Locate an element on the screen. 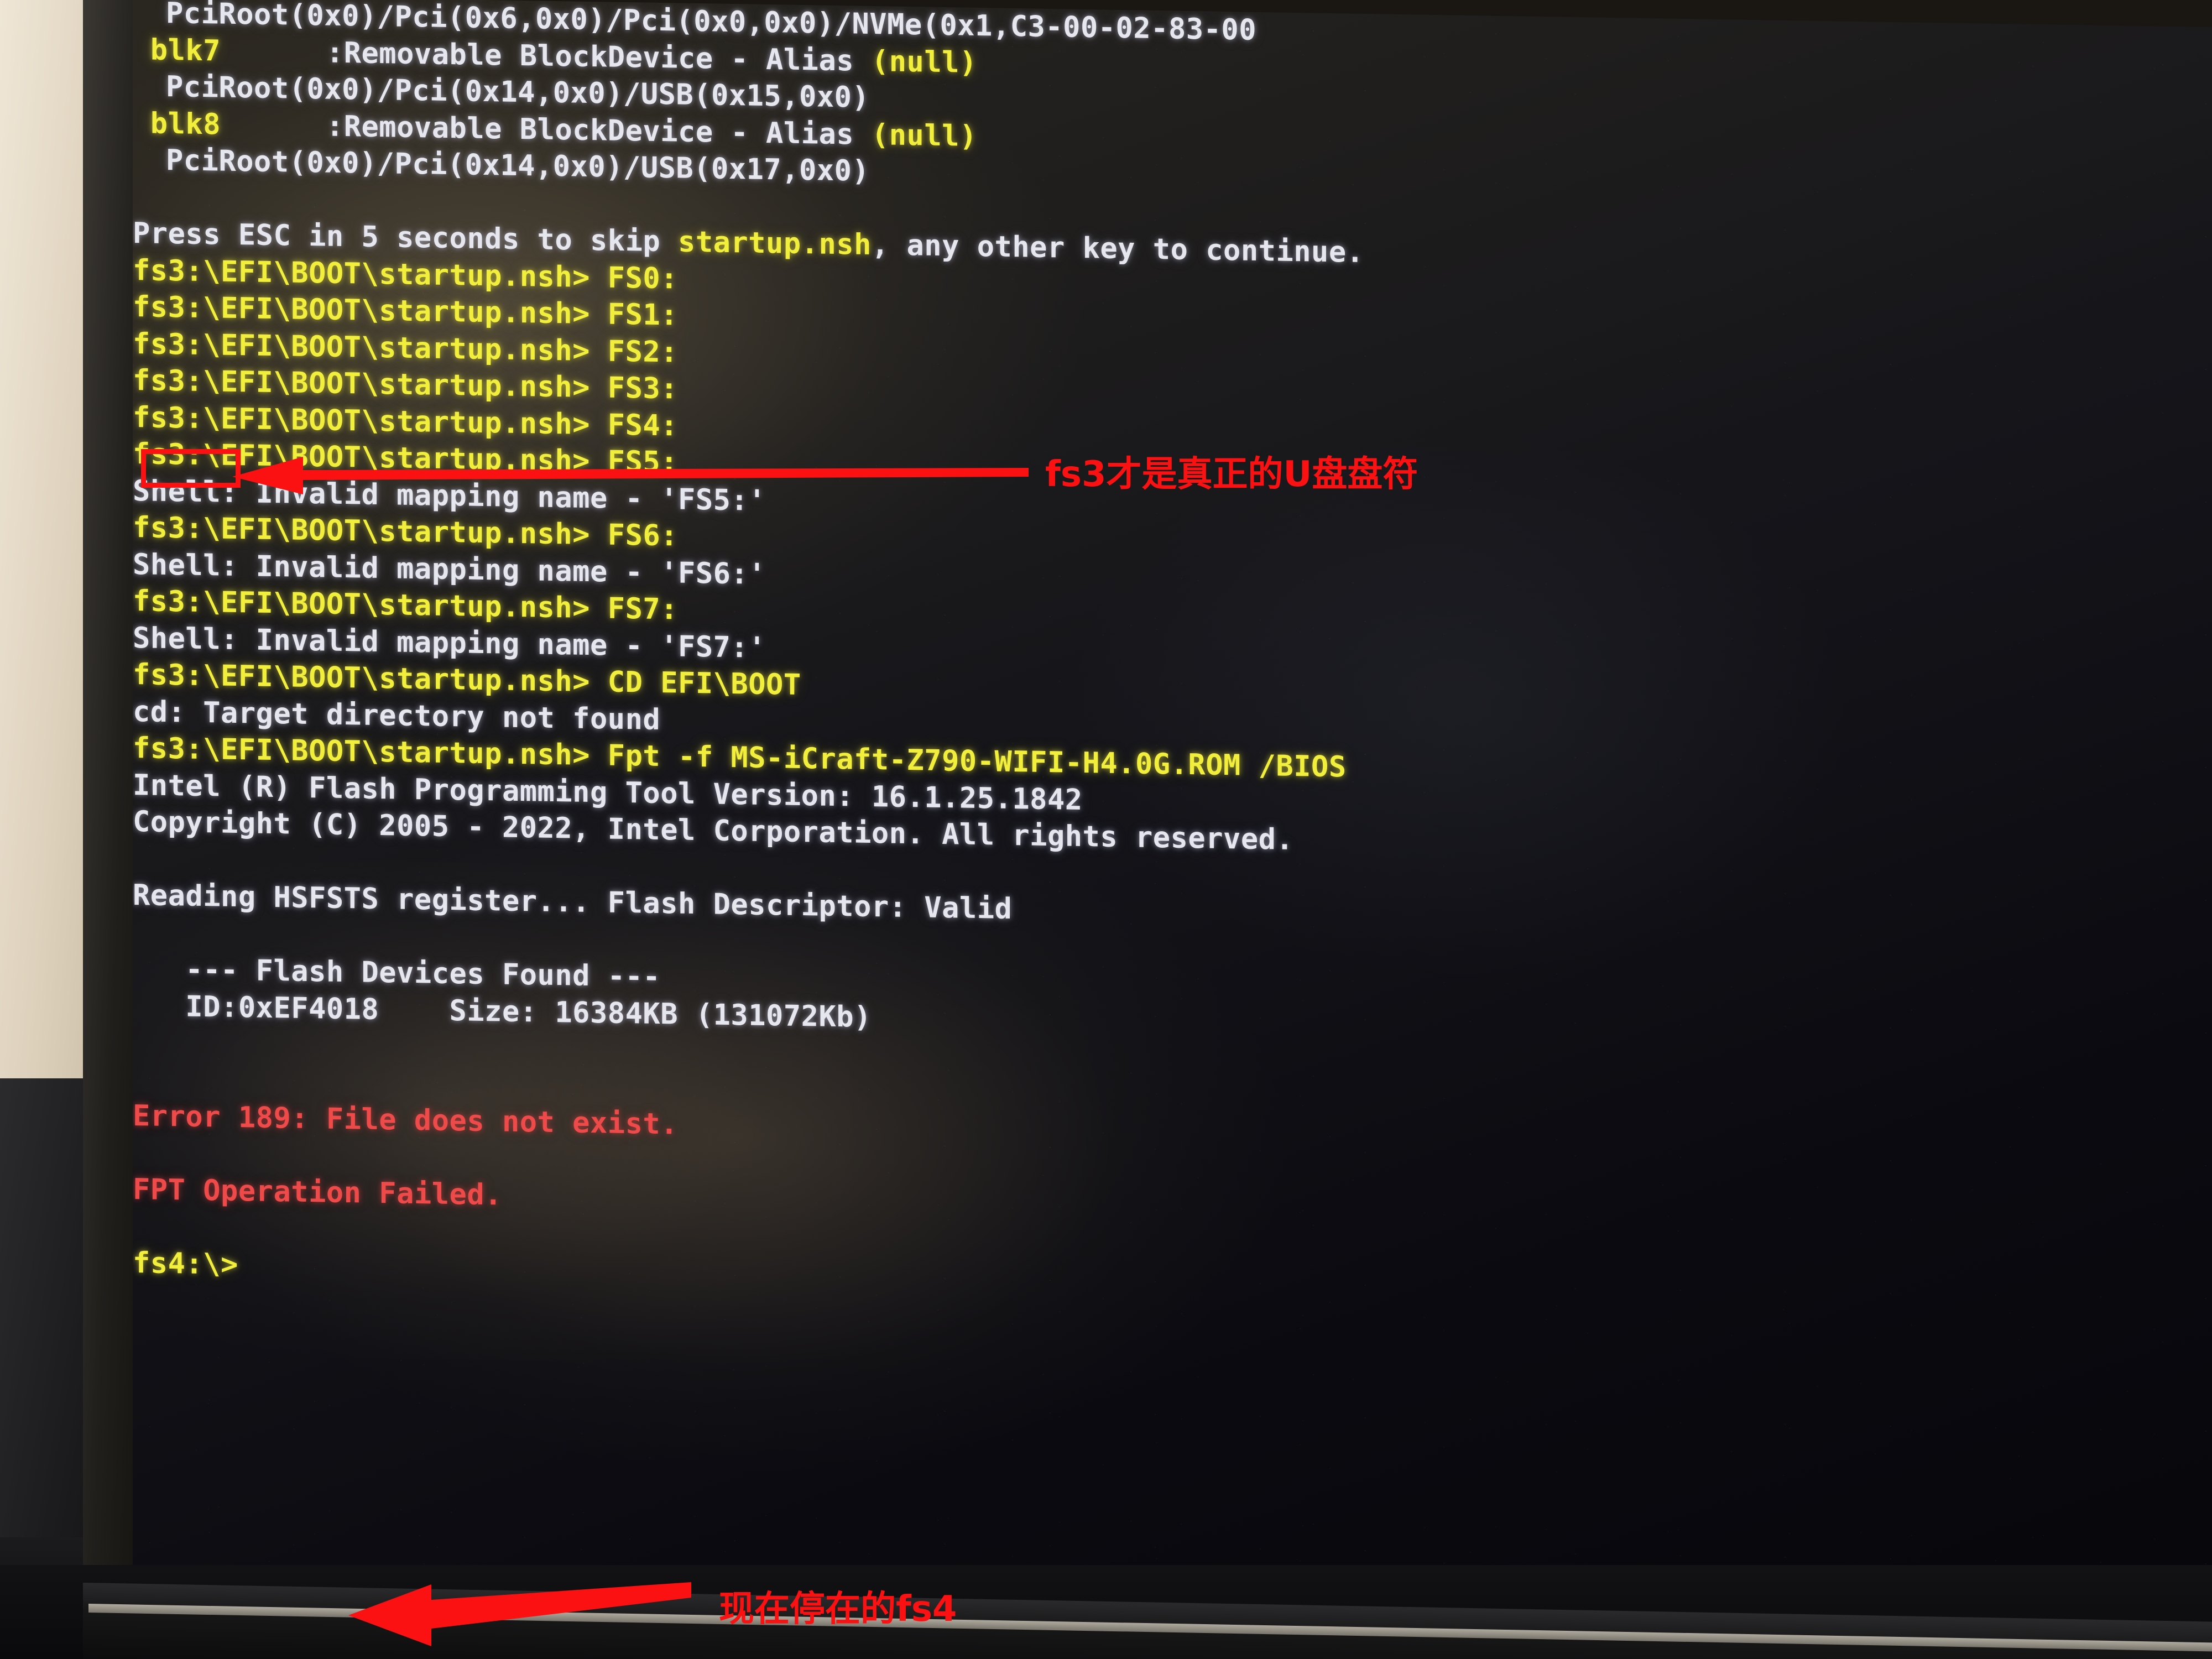 The height and width of the screenshot is (1659, 2212). console-text-white: Press ESC in 5 seconds to skip is located at coordinates (406, 238).